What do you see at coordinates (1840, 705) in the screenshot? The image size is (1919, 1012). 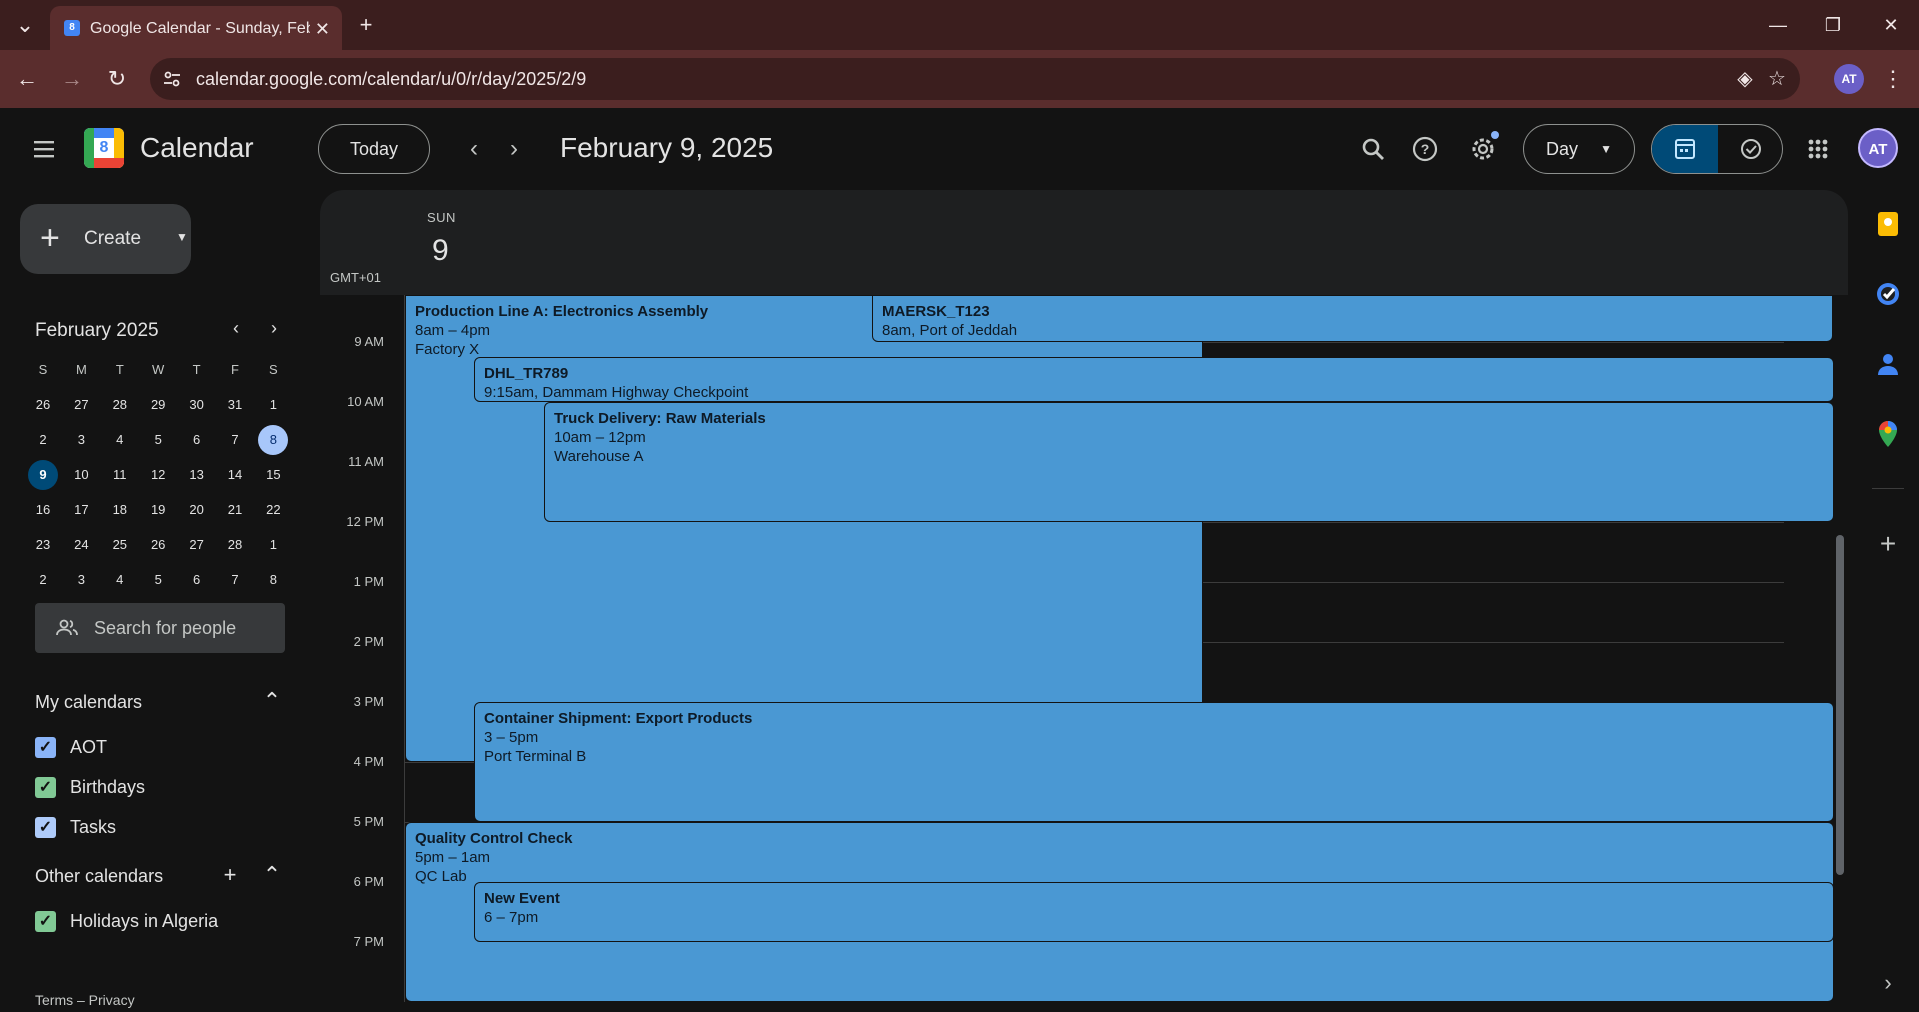 I see `scrollbar` at bounding box center [1840, 705].